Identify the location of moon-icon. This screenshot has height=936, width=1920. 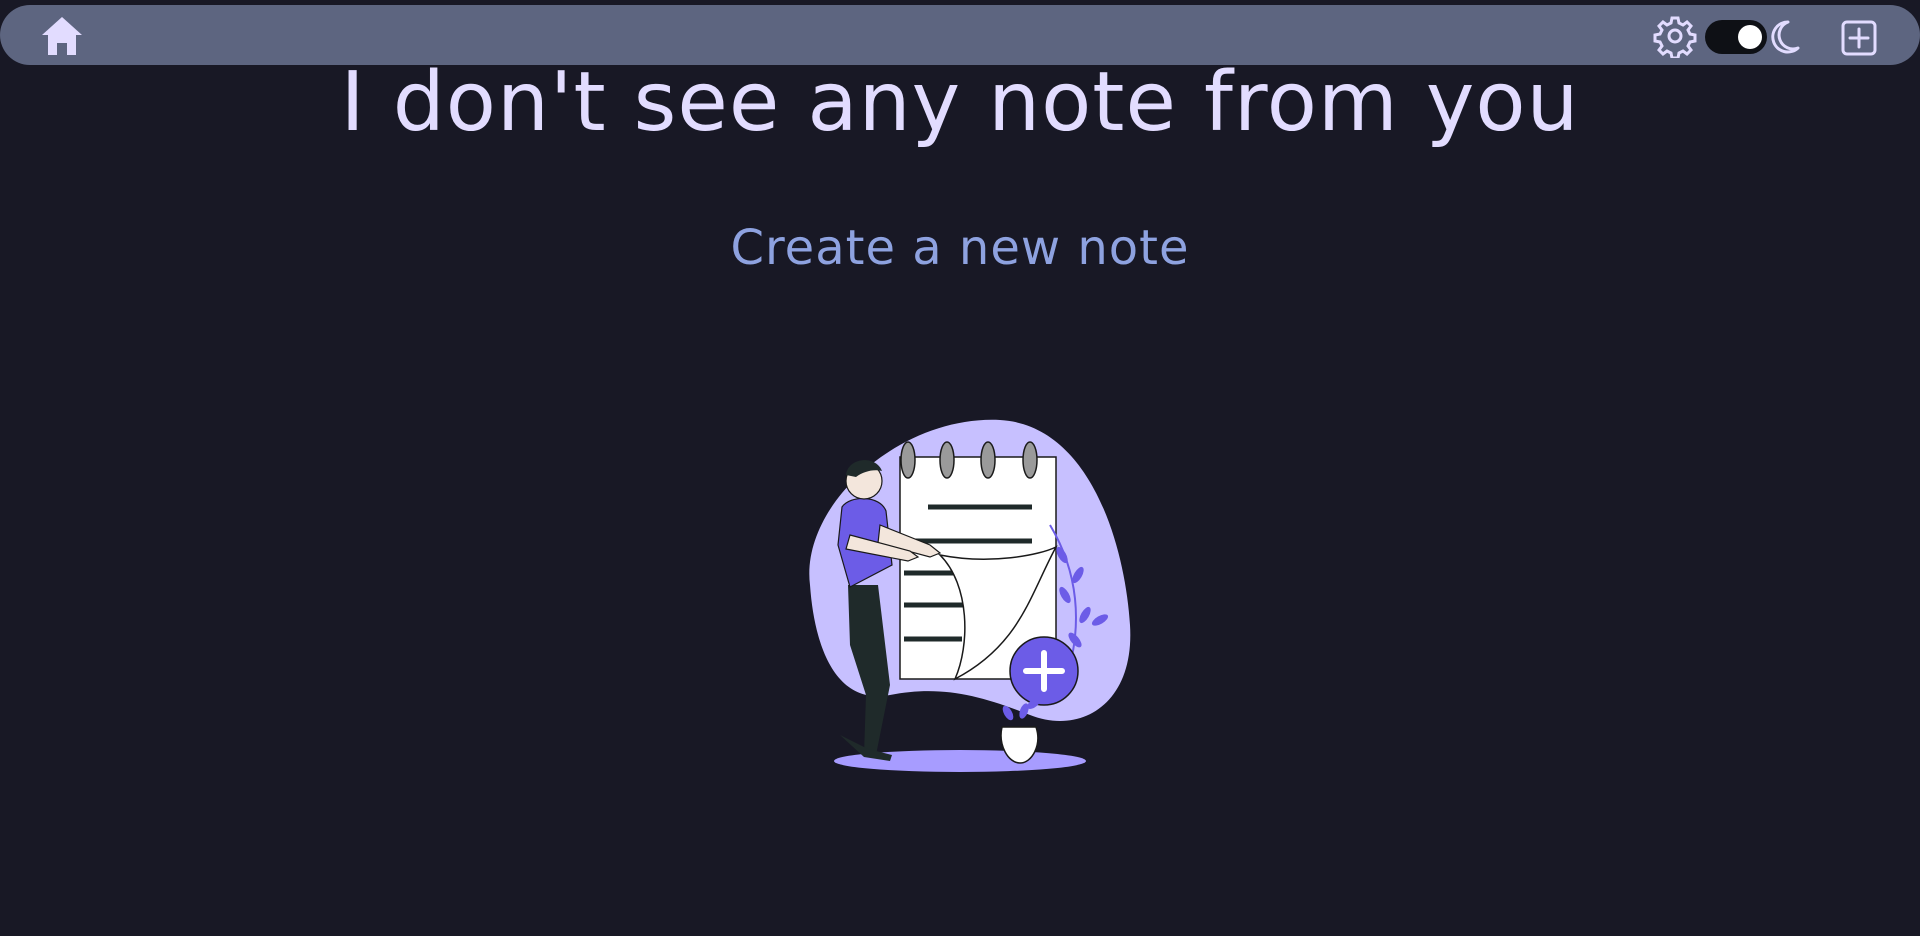
(1783, 37).